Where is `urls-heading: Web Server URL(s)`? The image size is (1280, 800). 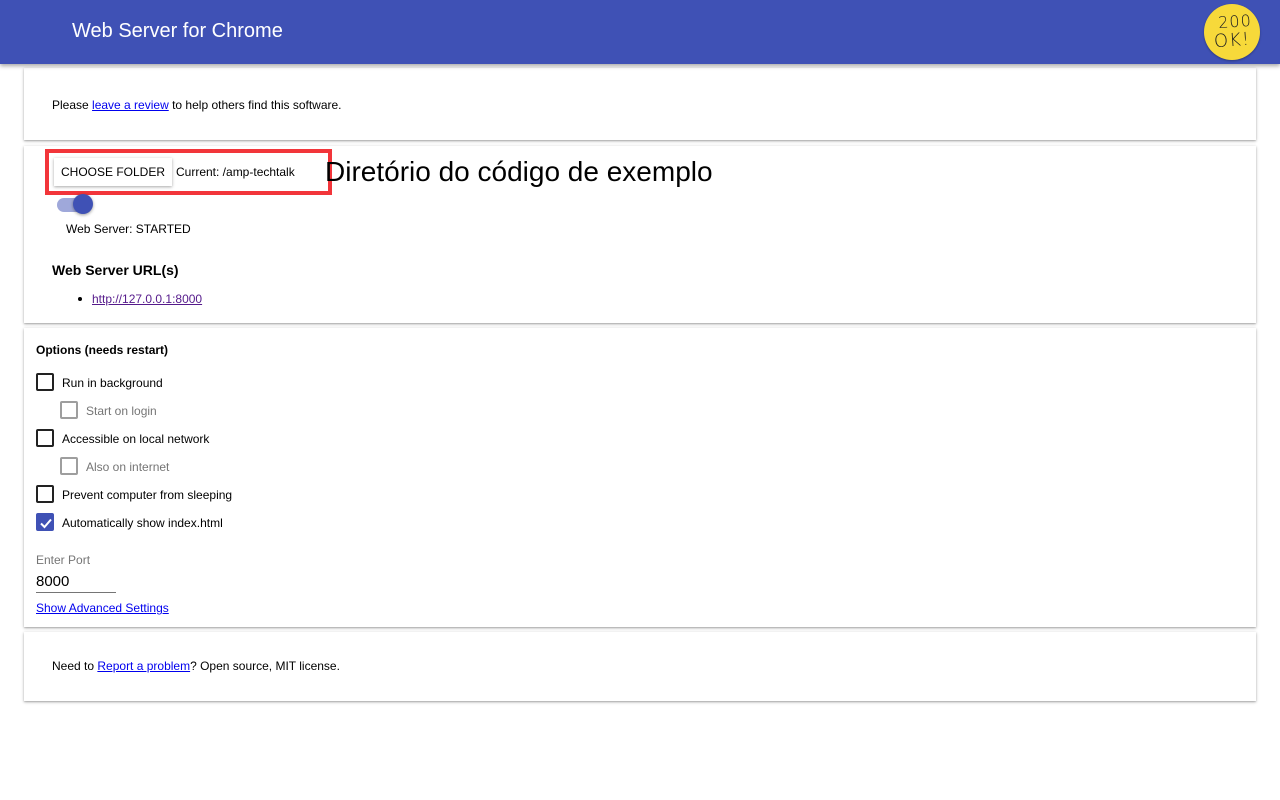 urls-heading: Web Server URL(s) is located at coordinates (115, 270).